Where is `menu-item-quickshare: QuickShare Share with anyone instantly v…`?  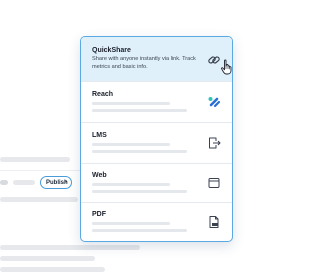 menu-item-quickshare: QuickShare Share with anyone instantly v… is located at coordinates (156, 59).